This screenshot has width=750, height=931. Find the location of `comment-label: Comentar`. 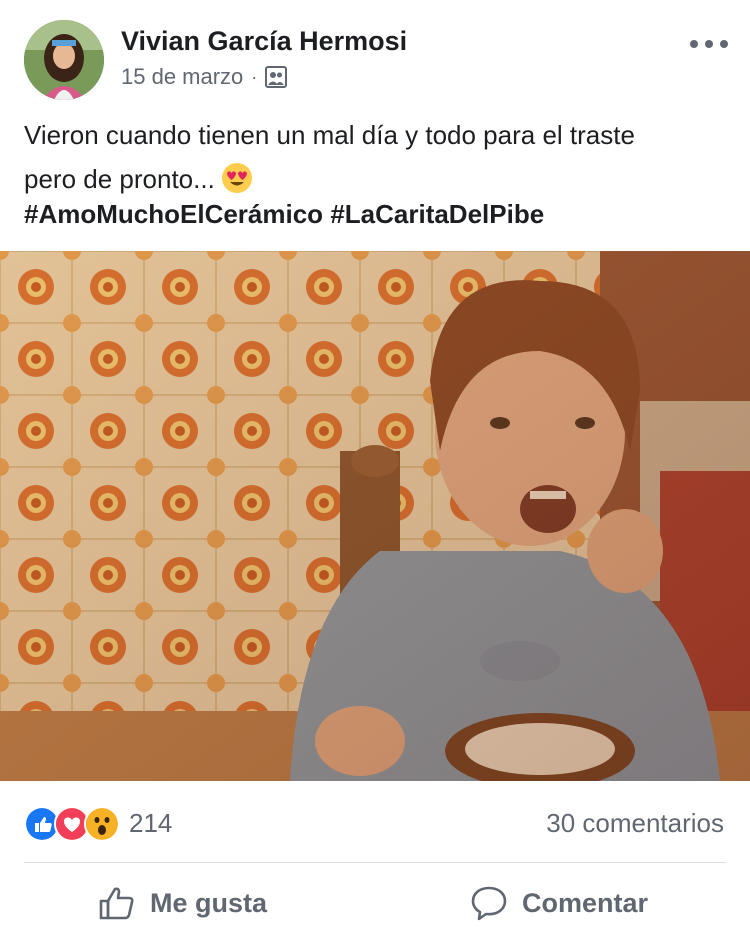

comment-label: Comentar is located at coordinates (585, 902).